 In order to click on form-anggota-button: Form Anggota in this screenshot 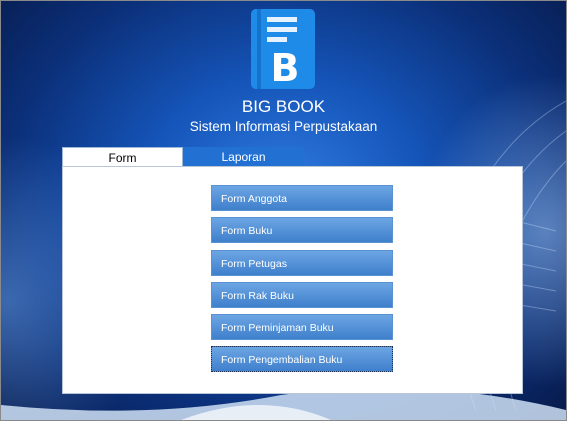, I will do `click(302, 198)`.